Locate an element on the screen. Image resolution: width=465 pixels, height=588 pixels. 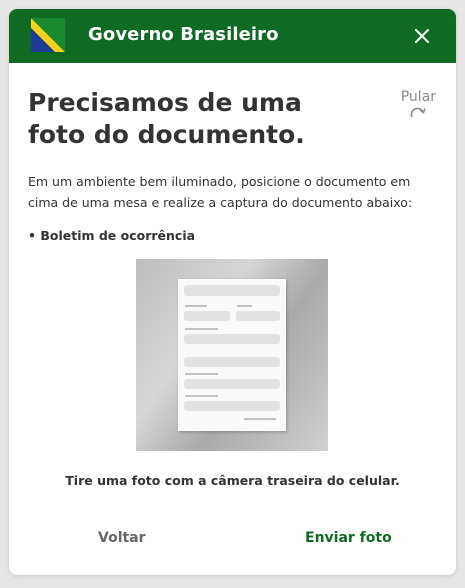
document-paper is located at coordinates (232, 355).